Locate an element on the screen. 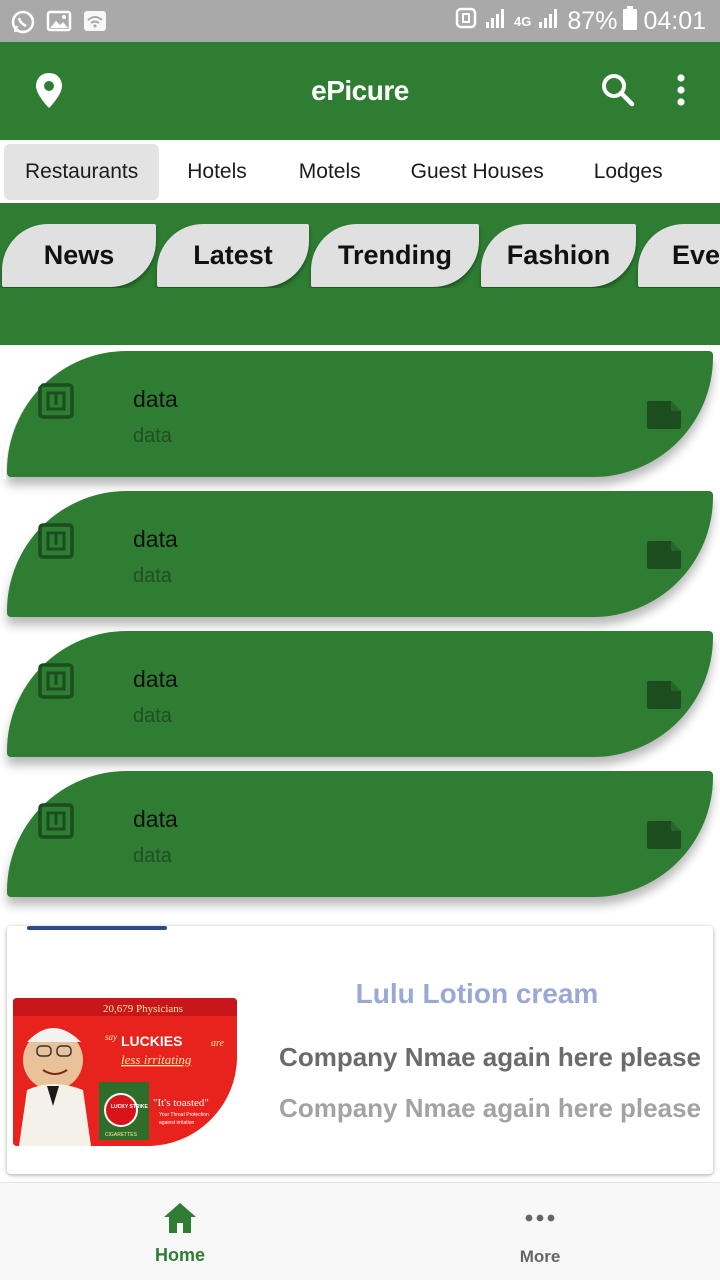 The width and height of the screenshot is (720, 1280). ad-image-text-say: say is located at coordinates (111, 1037).